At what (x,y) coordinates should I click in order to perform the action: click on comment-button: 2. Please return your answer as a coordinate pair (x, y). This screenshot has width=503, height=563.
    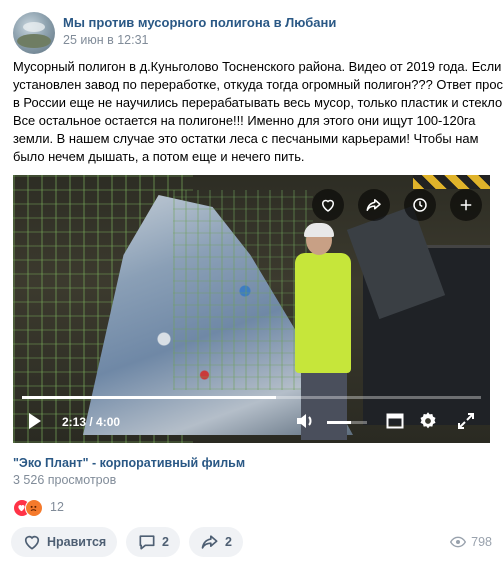
    Looking at the image, I should click on (153, 542).